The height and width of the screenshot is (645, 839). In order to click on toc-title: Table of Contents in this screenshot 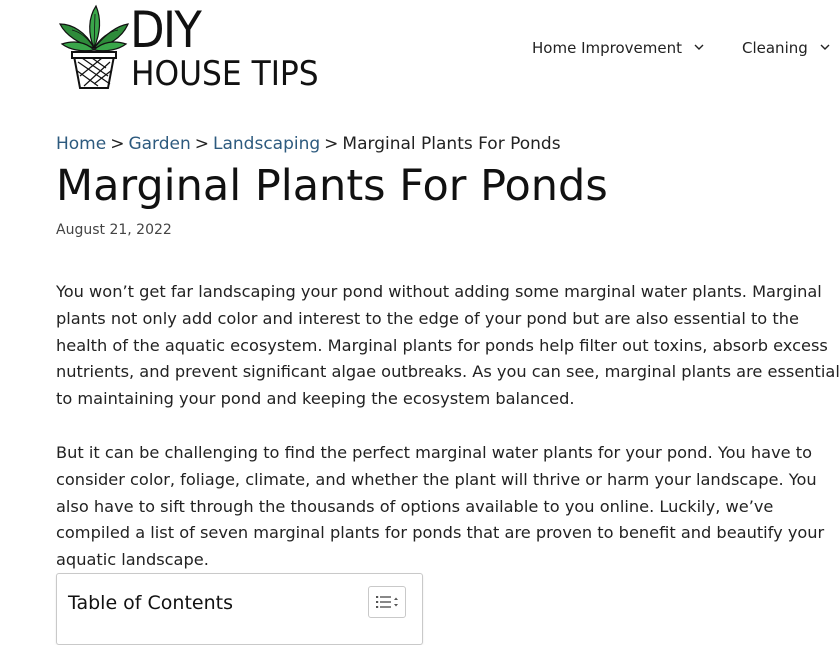, I will do `click(150, 603)`.